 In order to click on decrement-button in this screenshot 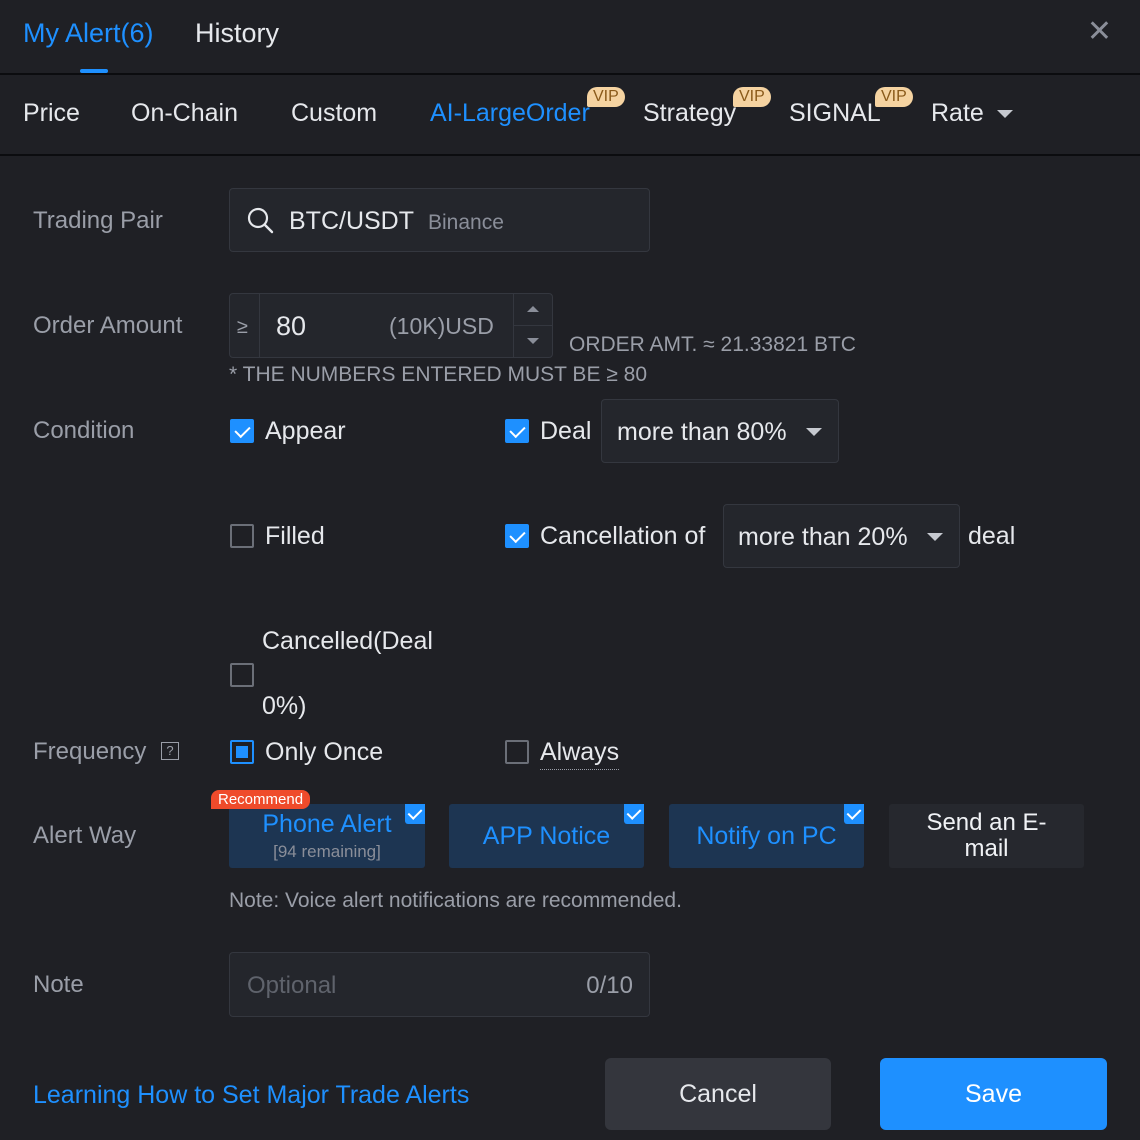, I will do `click(533, 341)`.